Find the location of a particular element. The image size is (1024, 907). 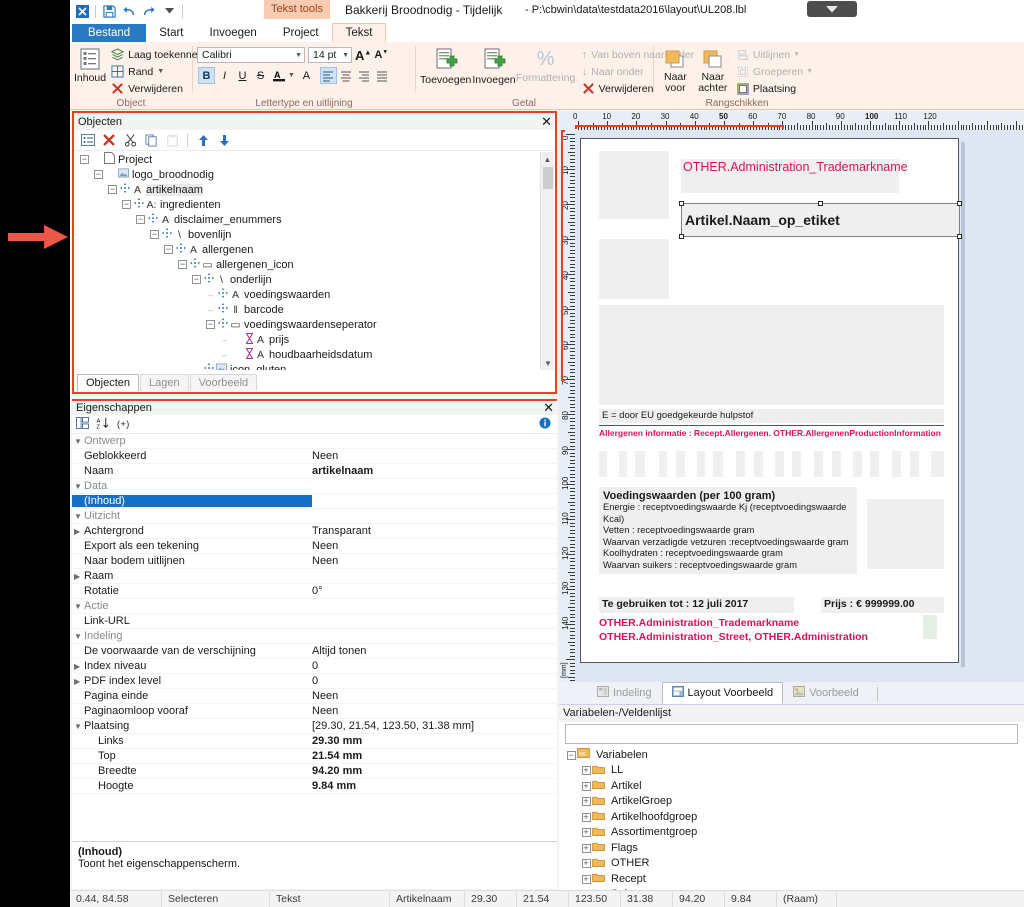

tab-lagen: Lagen is located at coordinates (164, 382).